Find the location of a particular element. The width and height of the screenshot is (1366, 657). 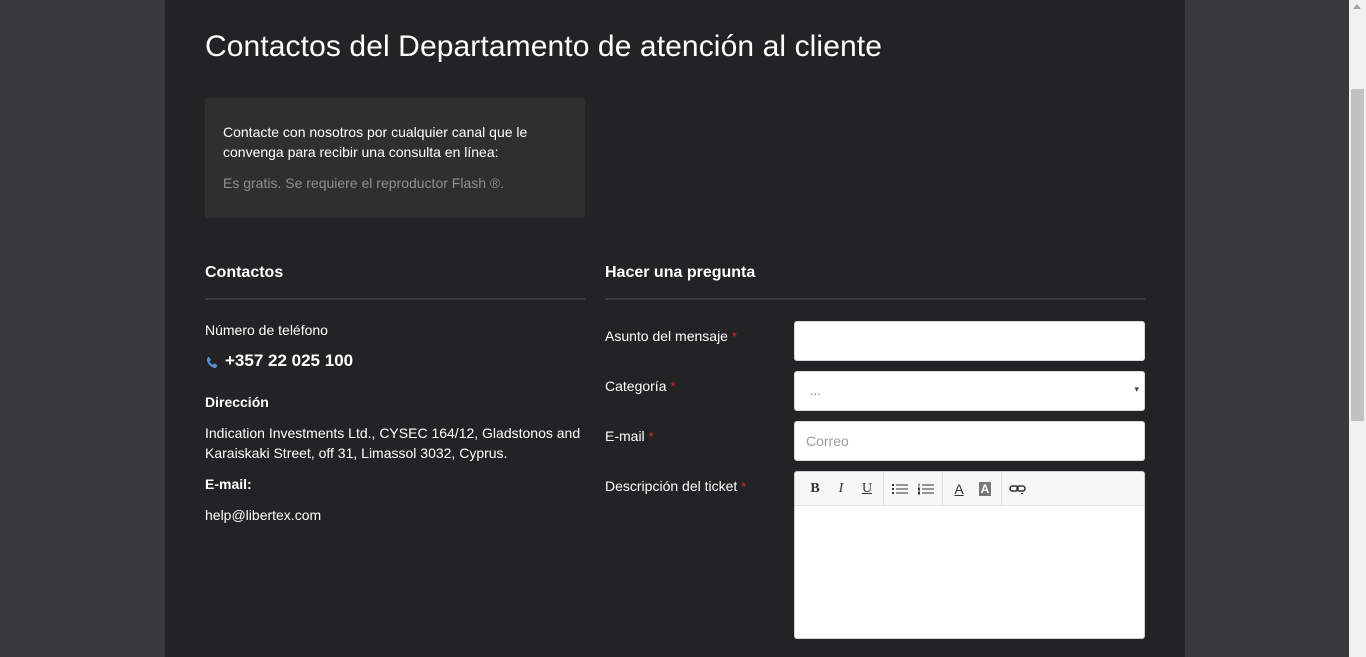

numbered-list-icon is located at coordinates (926, 488).